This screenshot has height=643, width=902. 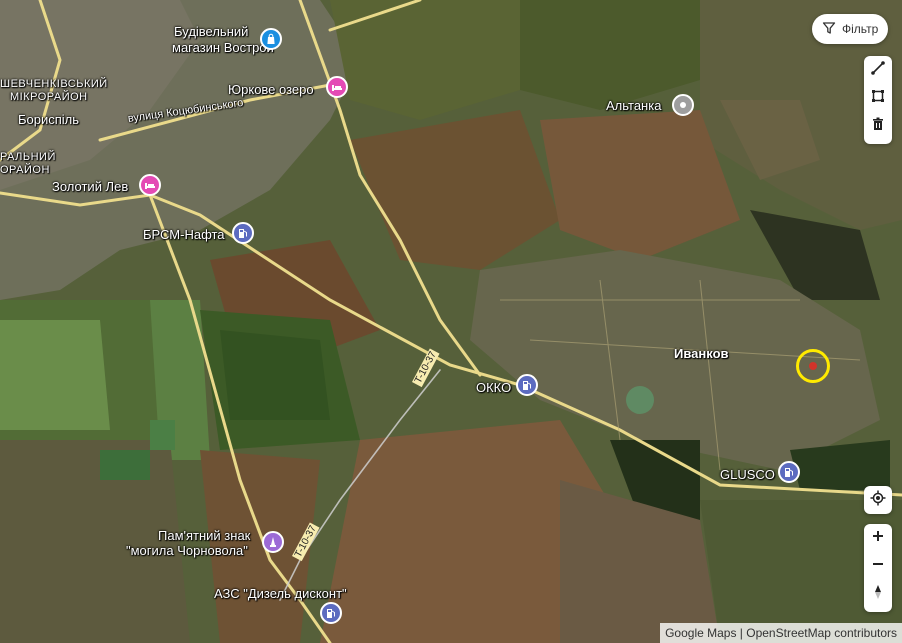 I want to click on locate-control, so click(x=878, y=500).